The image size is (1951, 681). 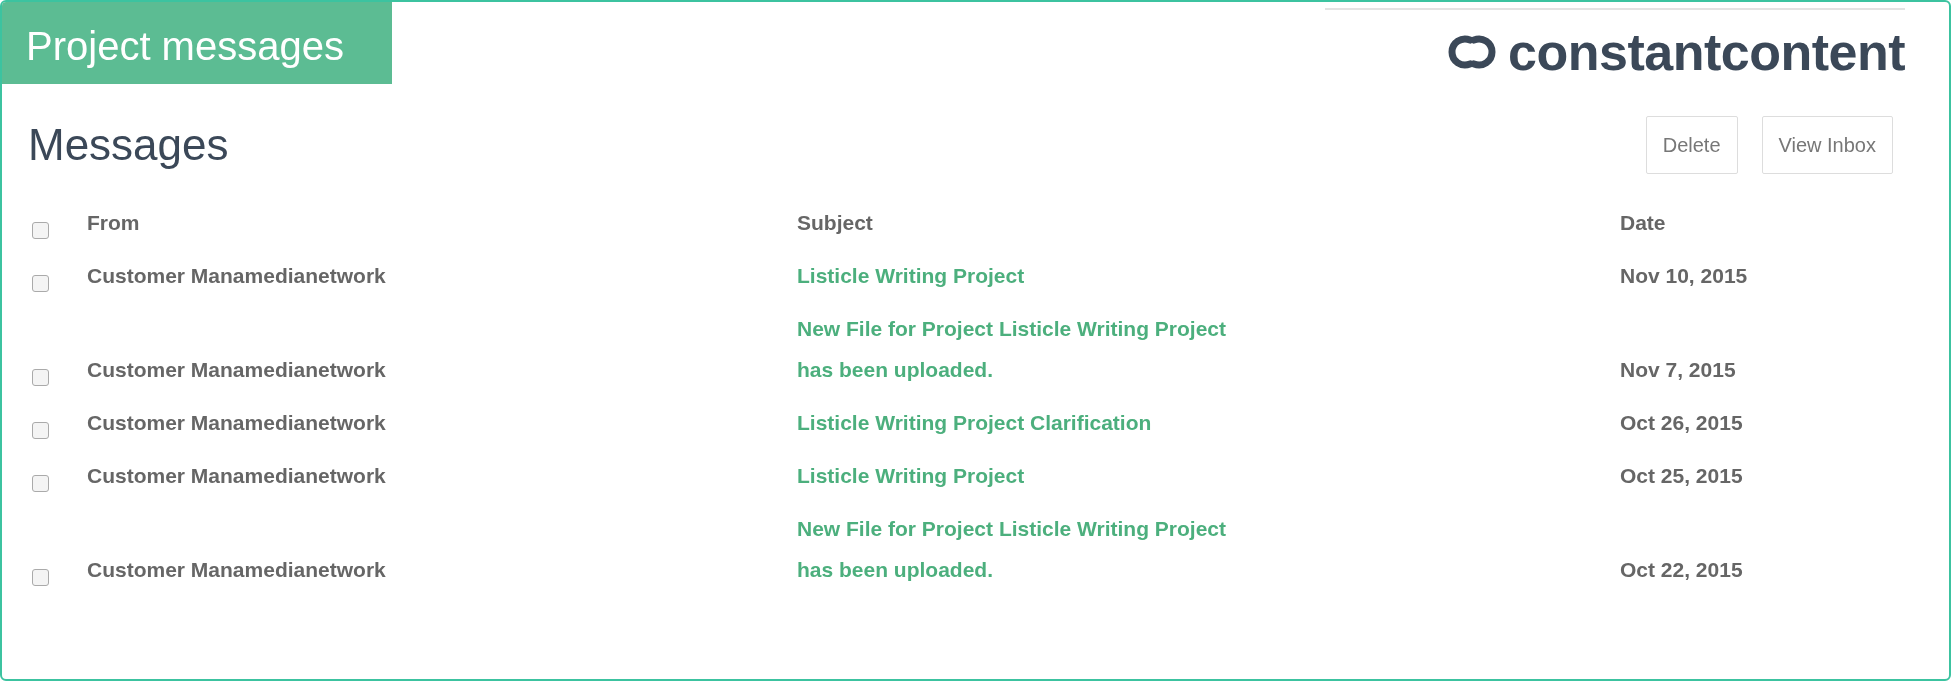 What do you see at coordinates (197, 43) in the screenshot?
I see `banner-title: Project messages` at bounding box center [197, 43].